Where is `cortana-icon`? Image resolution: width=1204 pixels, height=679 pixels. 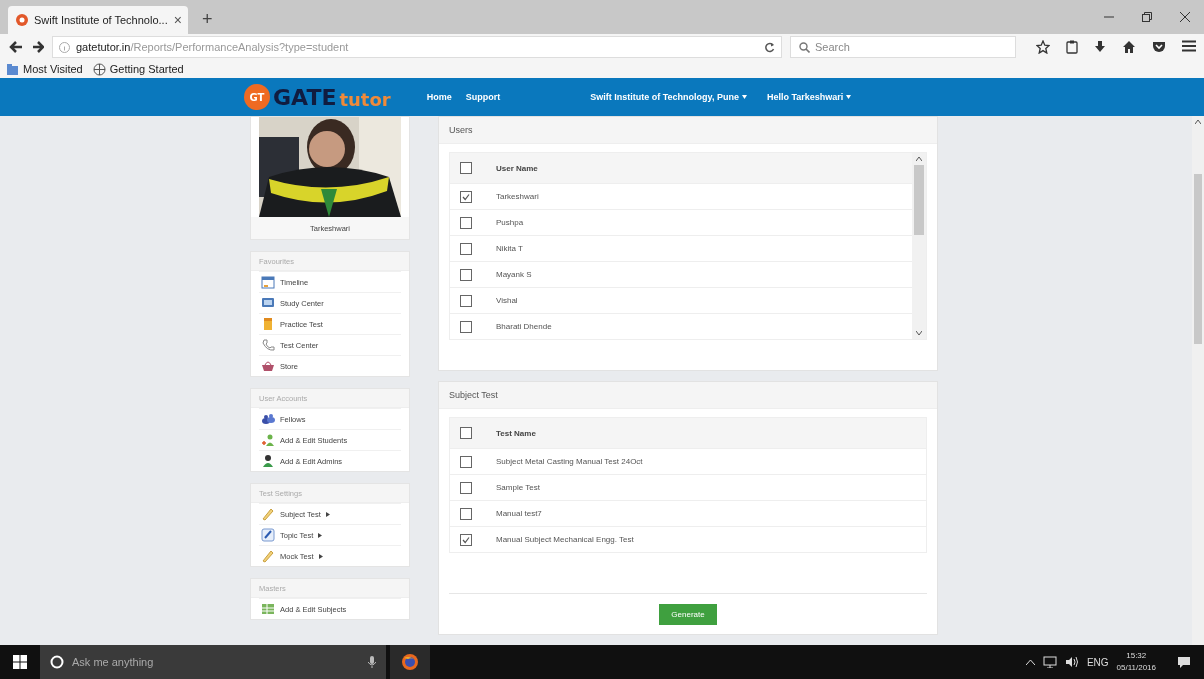
cortana-icon is located at coordinates (57, 662).